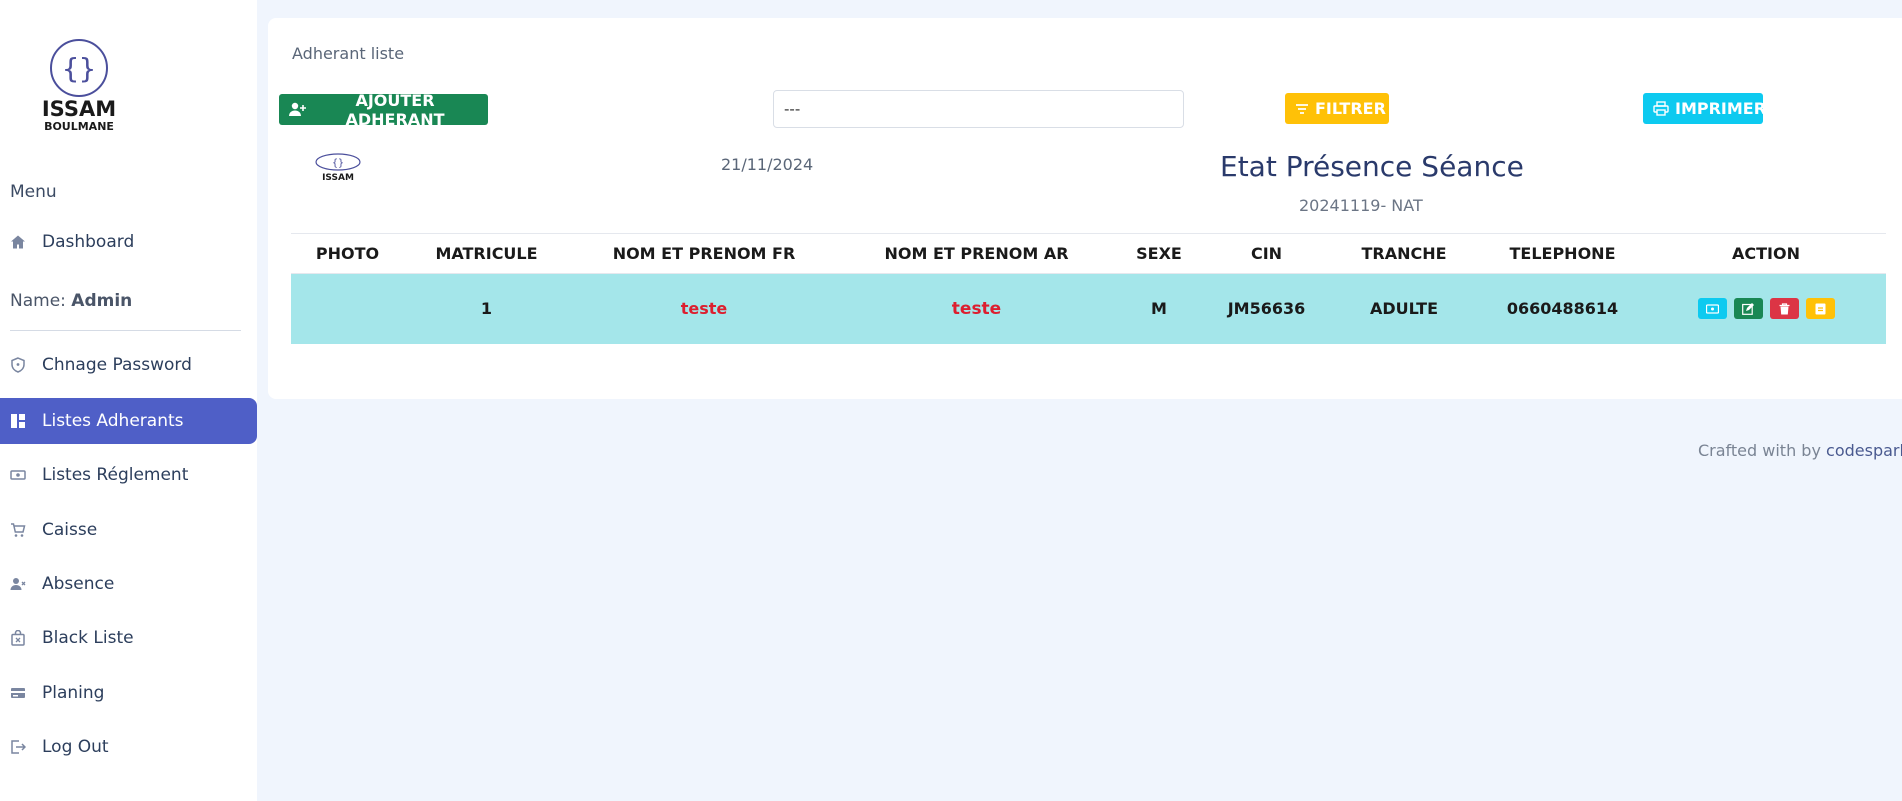  I want to click on home-icon, so click(18, 242).